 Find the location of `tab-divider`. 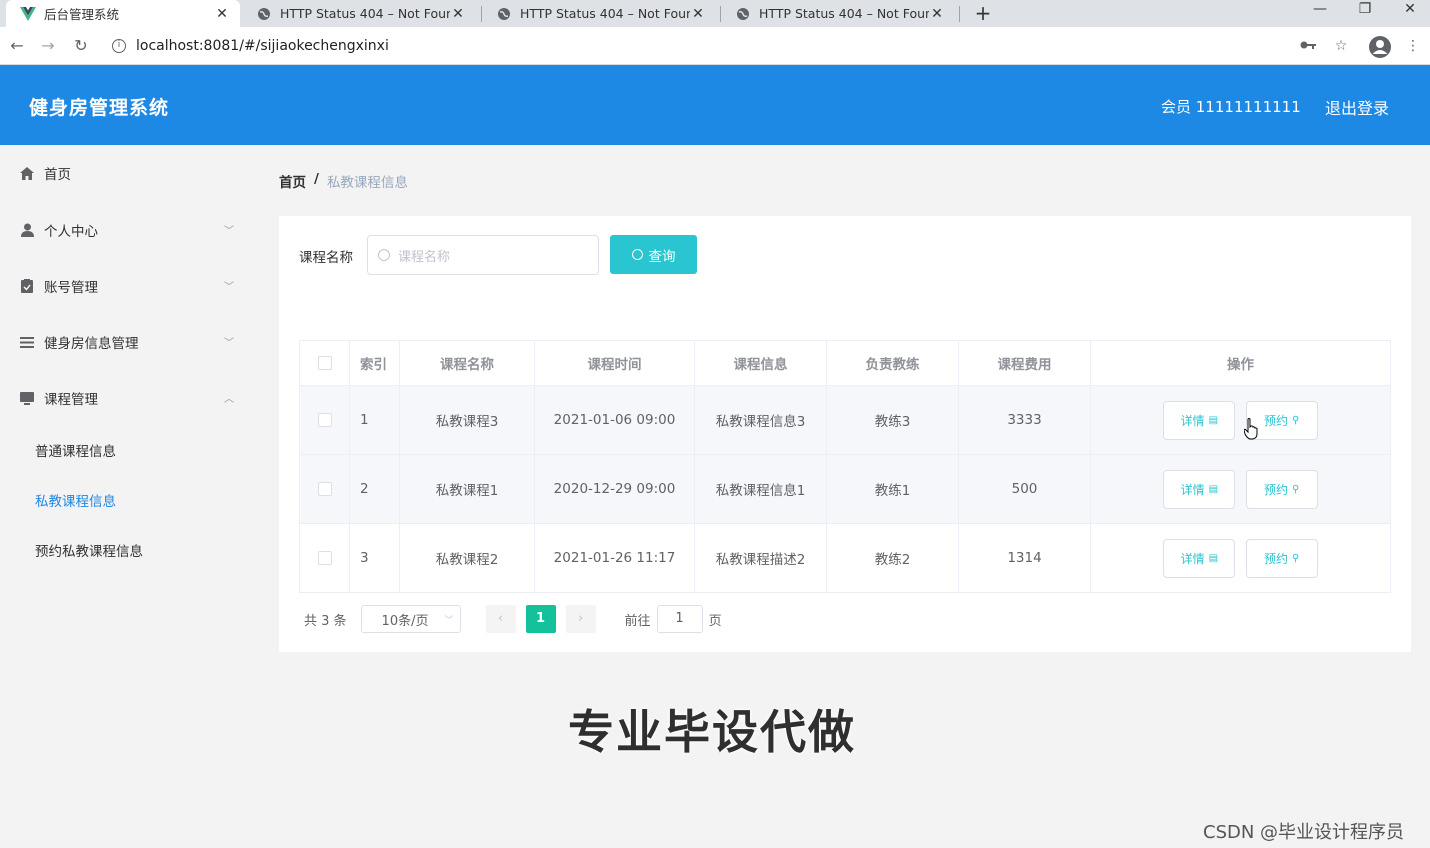

tab-divider is located at coordinates (959, 14).